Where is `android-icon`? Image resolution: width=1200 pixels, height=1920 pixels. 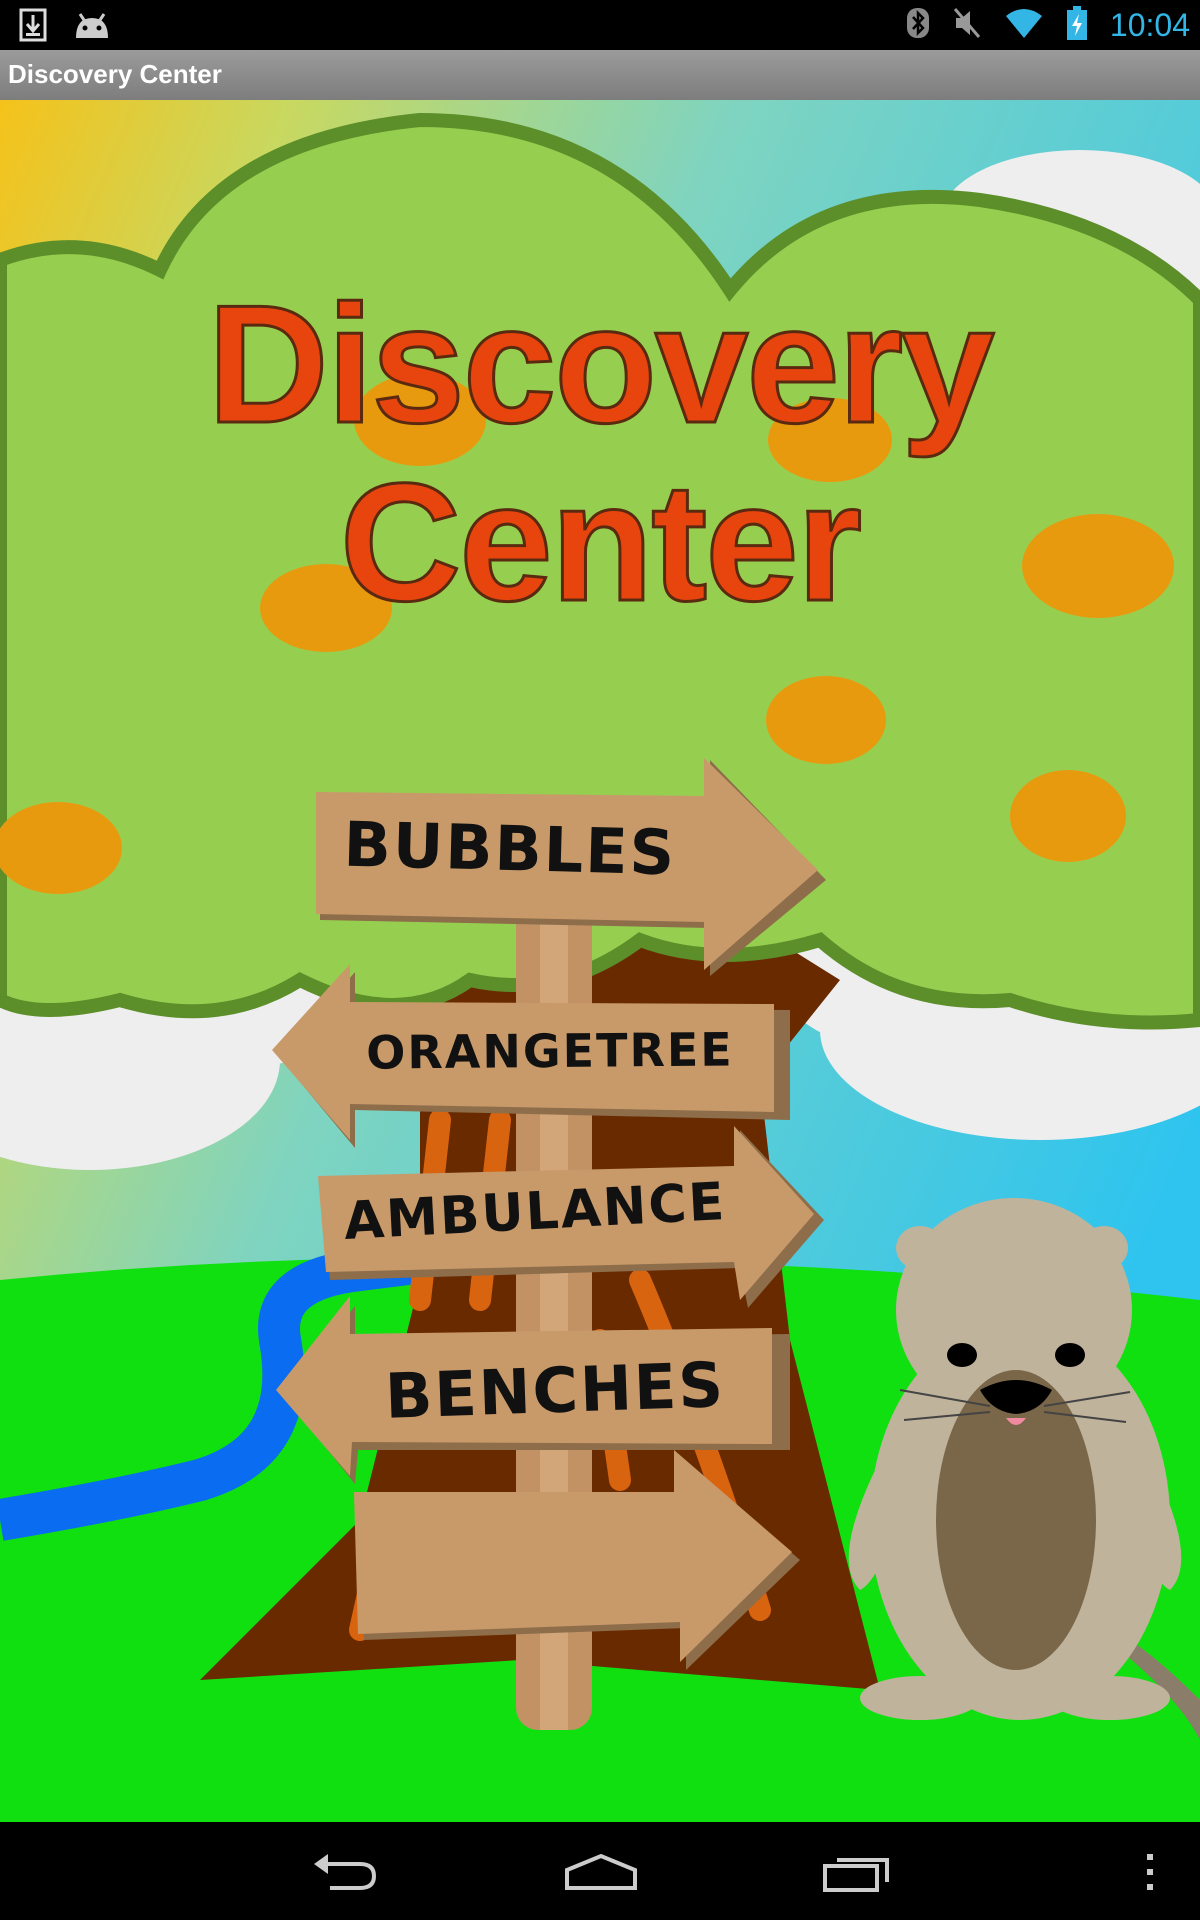 android-icon is located at coordinates (92, 27).